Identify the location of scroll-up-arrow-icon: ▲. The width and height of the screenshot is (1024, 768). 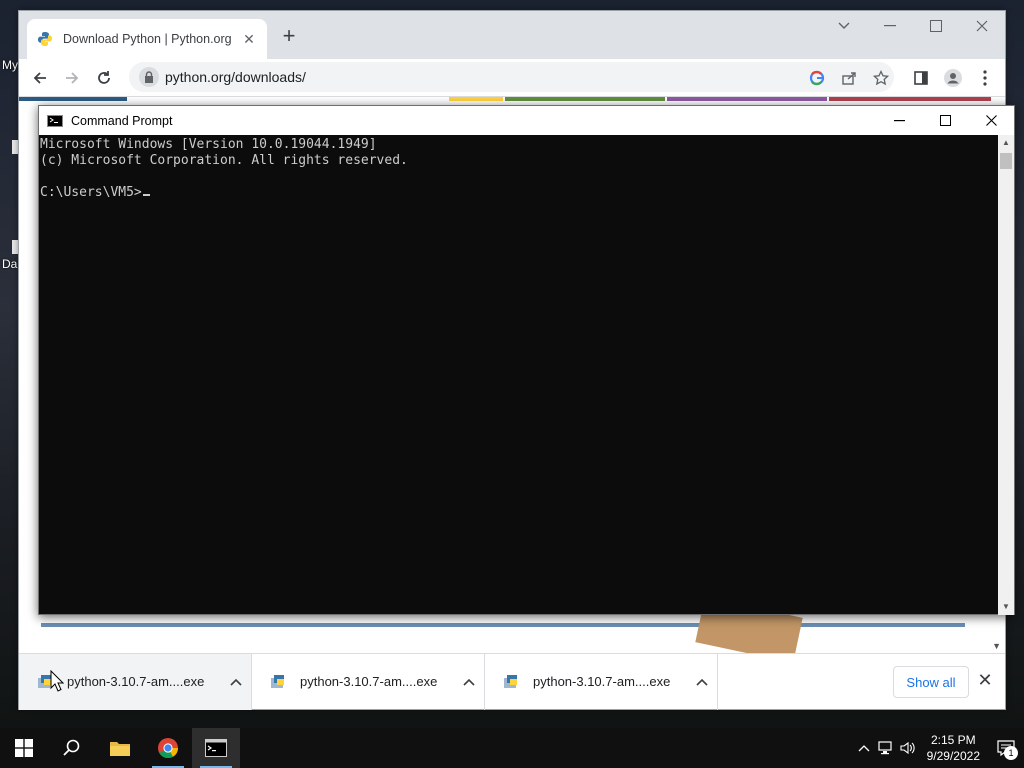
(1006, 143).